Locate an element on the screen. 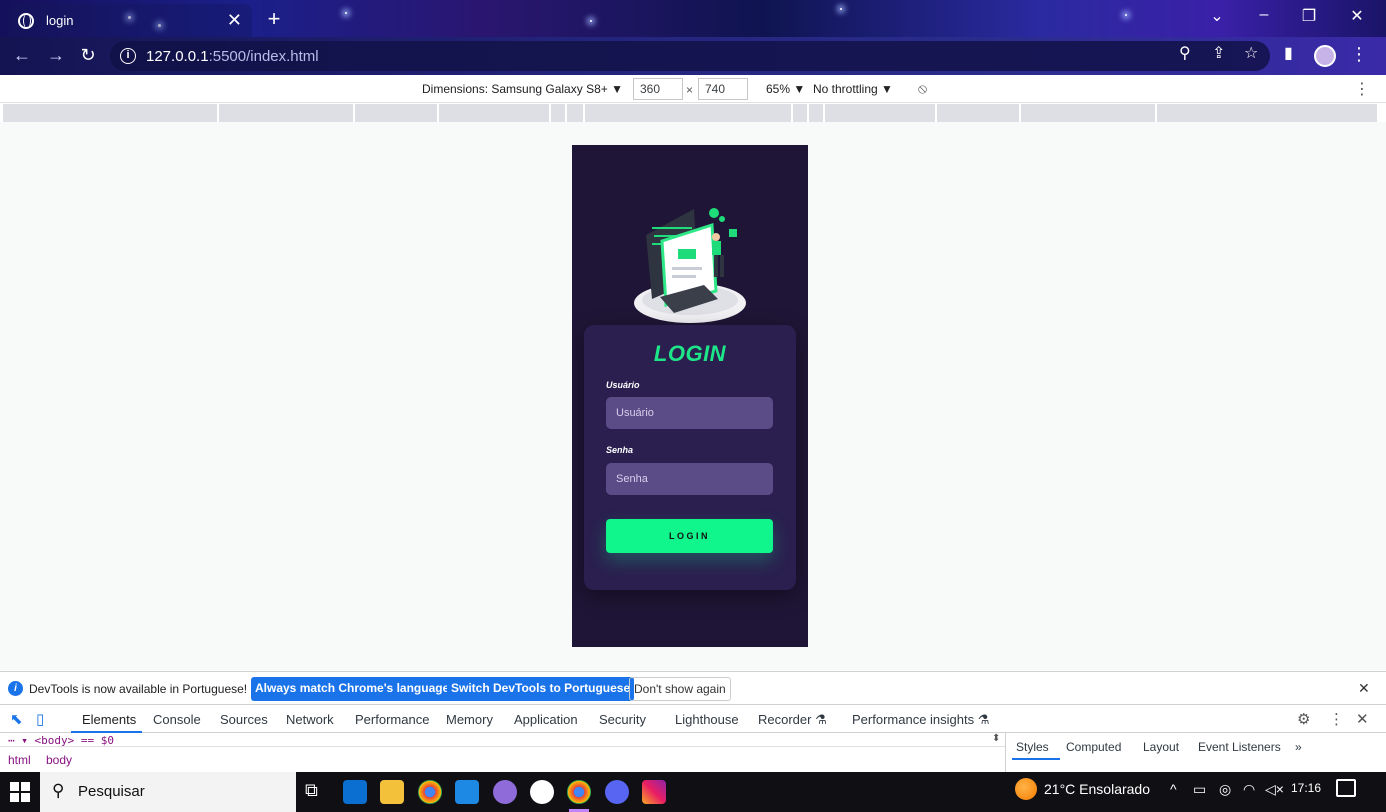 This screenshot has width=1386, height=812. windows-start-icon is located at coordinates (20, 792).